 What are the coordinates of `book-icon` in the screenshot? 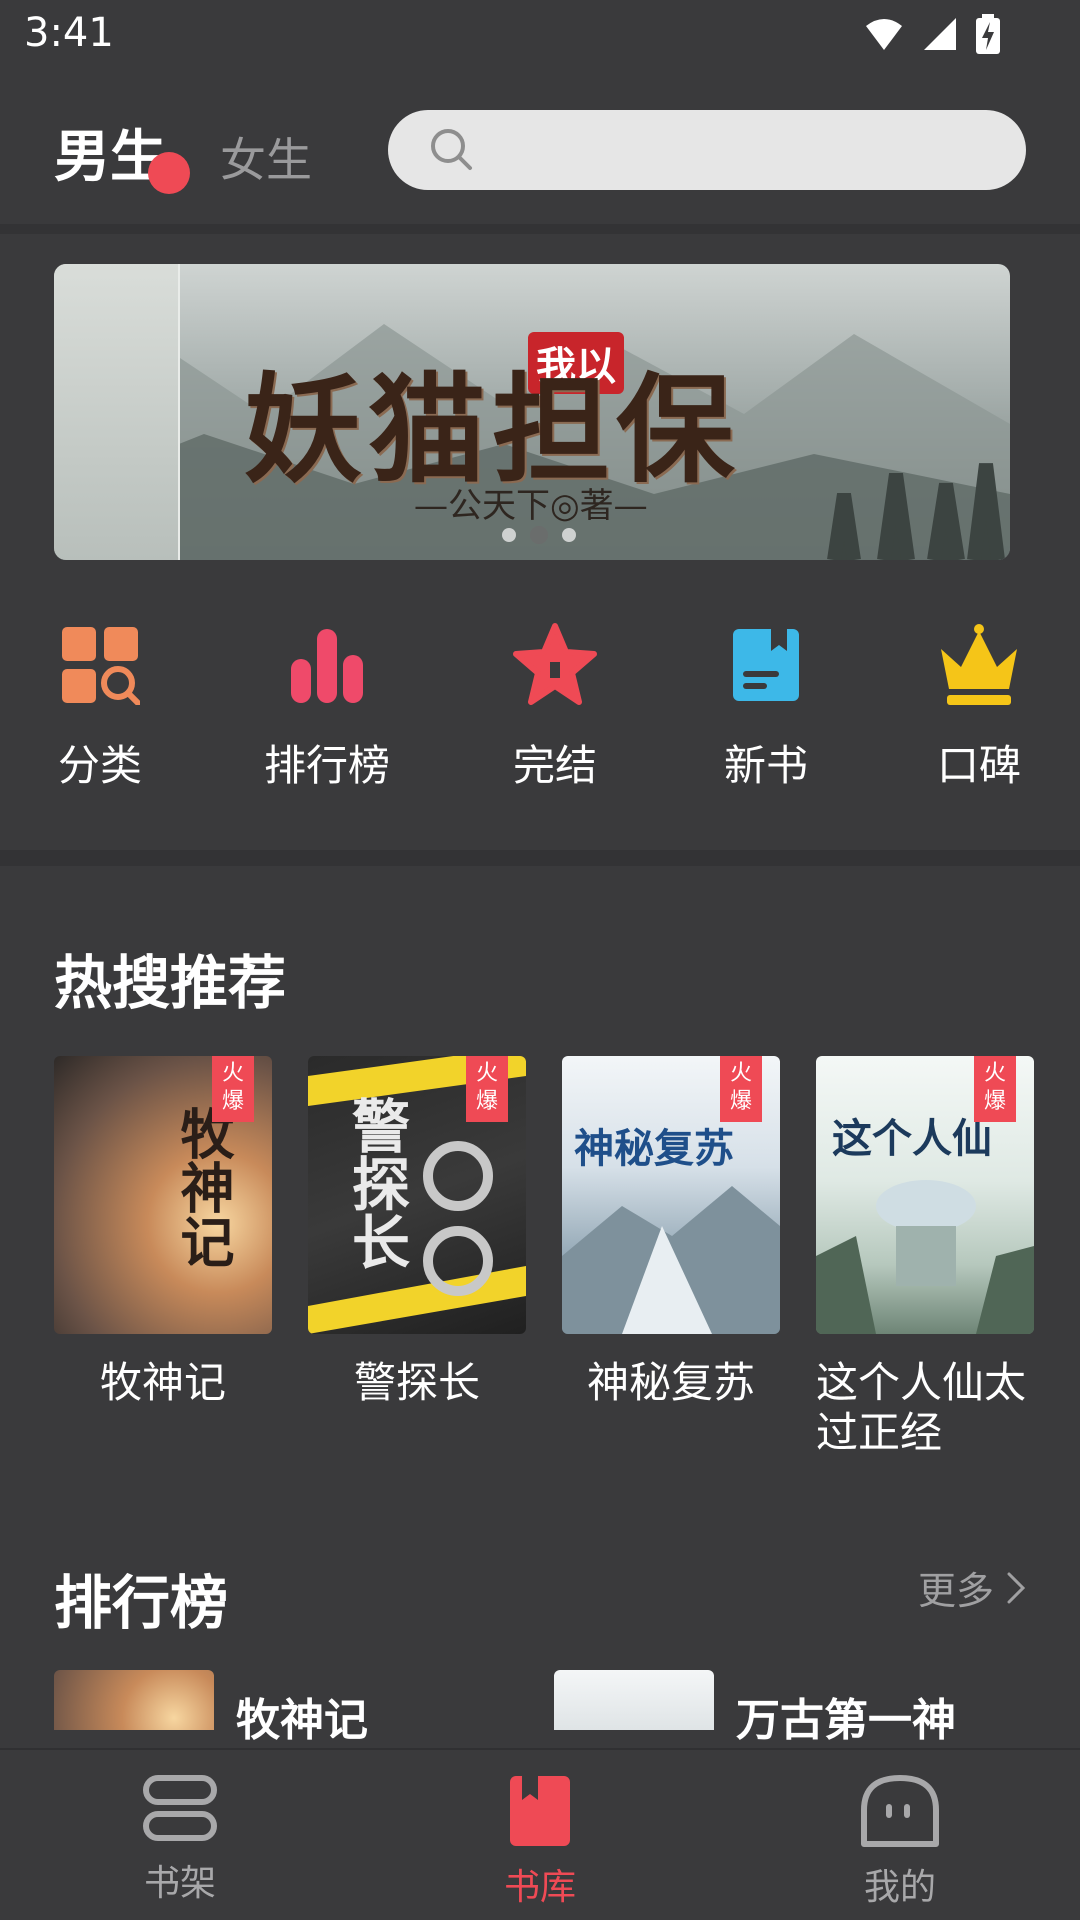 It's located at (766, 665).